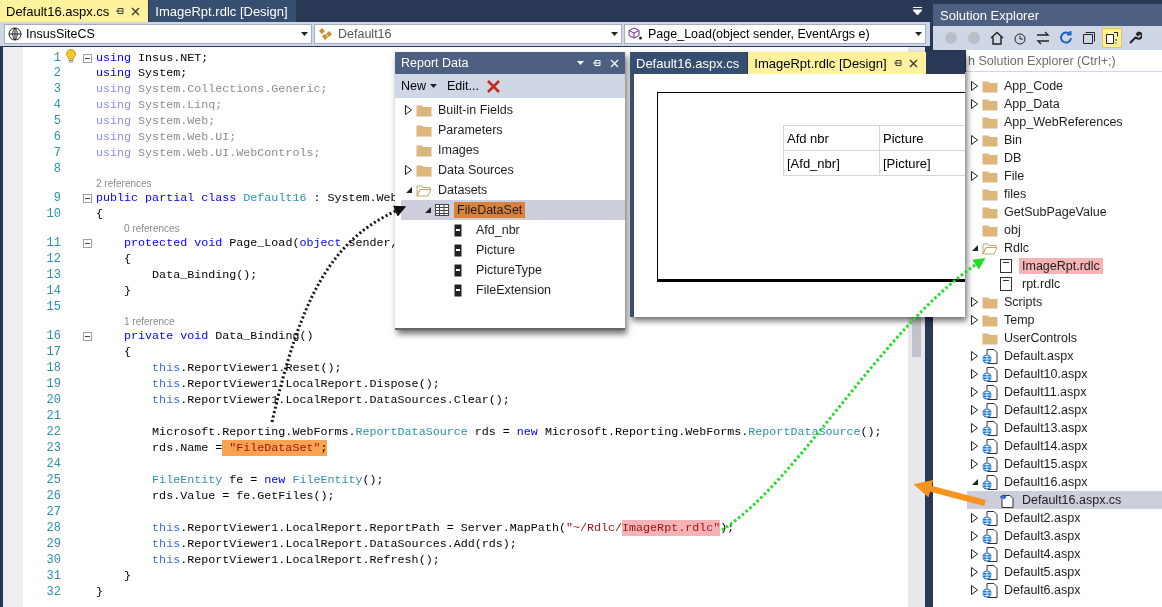  I want to click on code-line: private void Data_Binding(), so click(218, 336).